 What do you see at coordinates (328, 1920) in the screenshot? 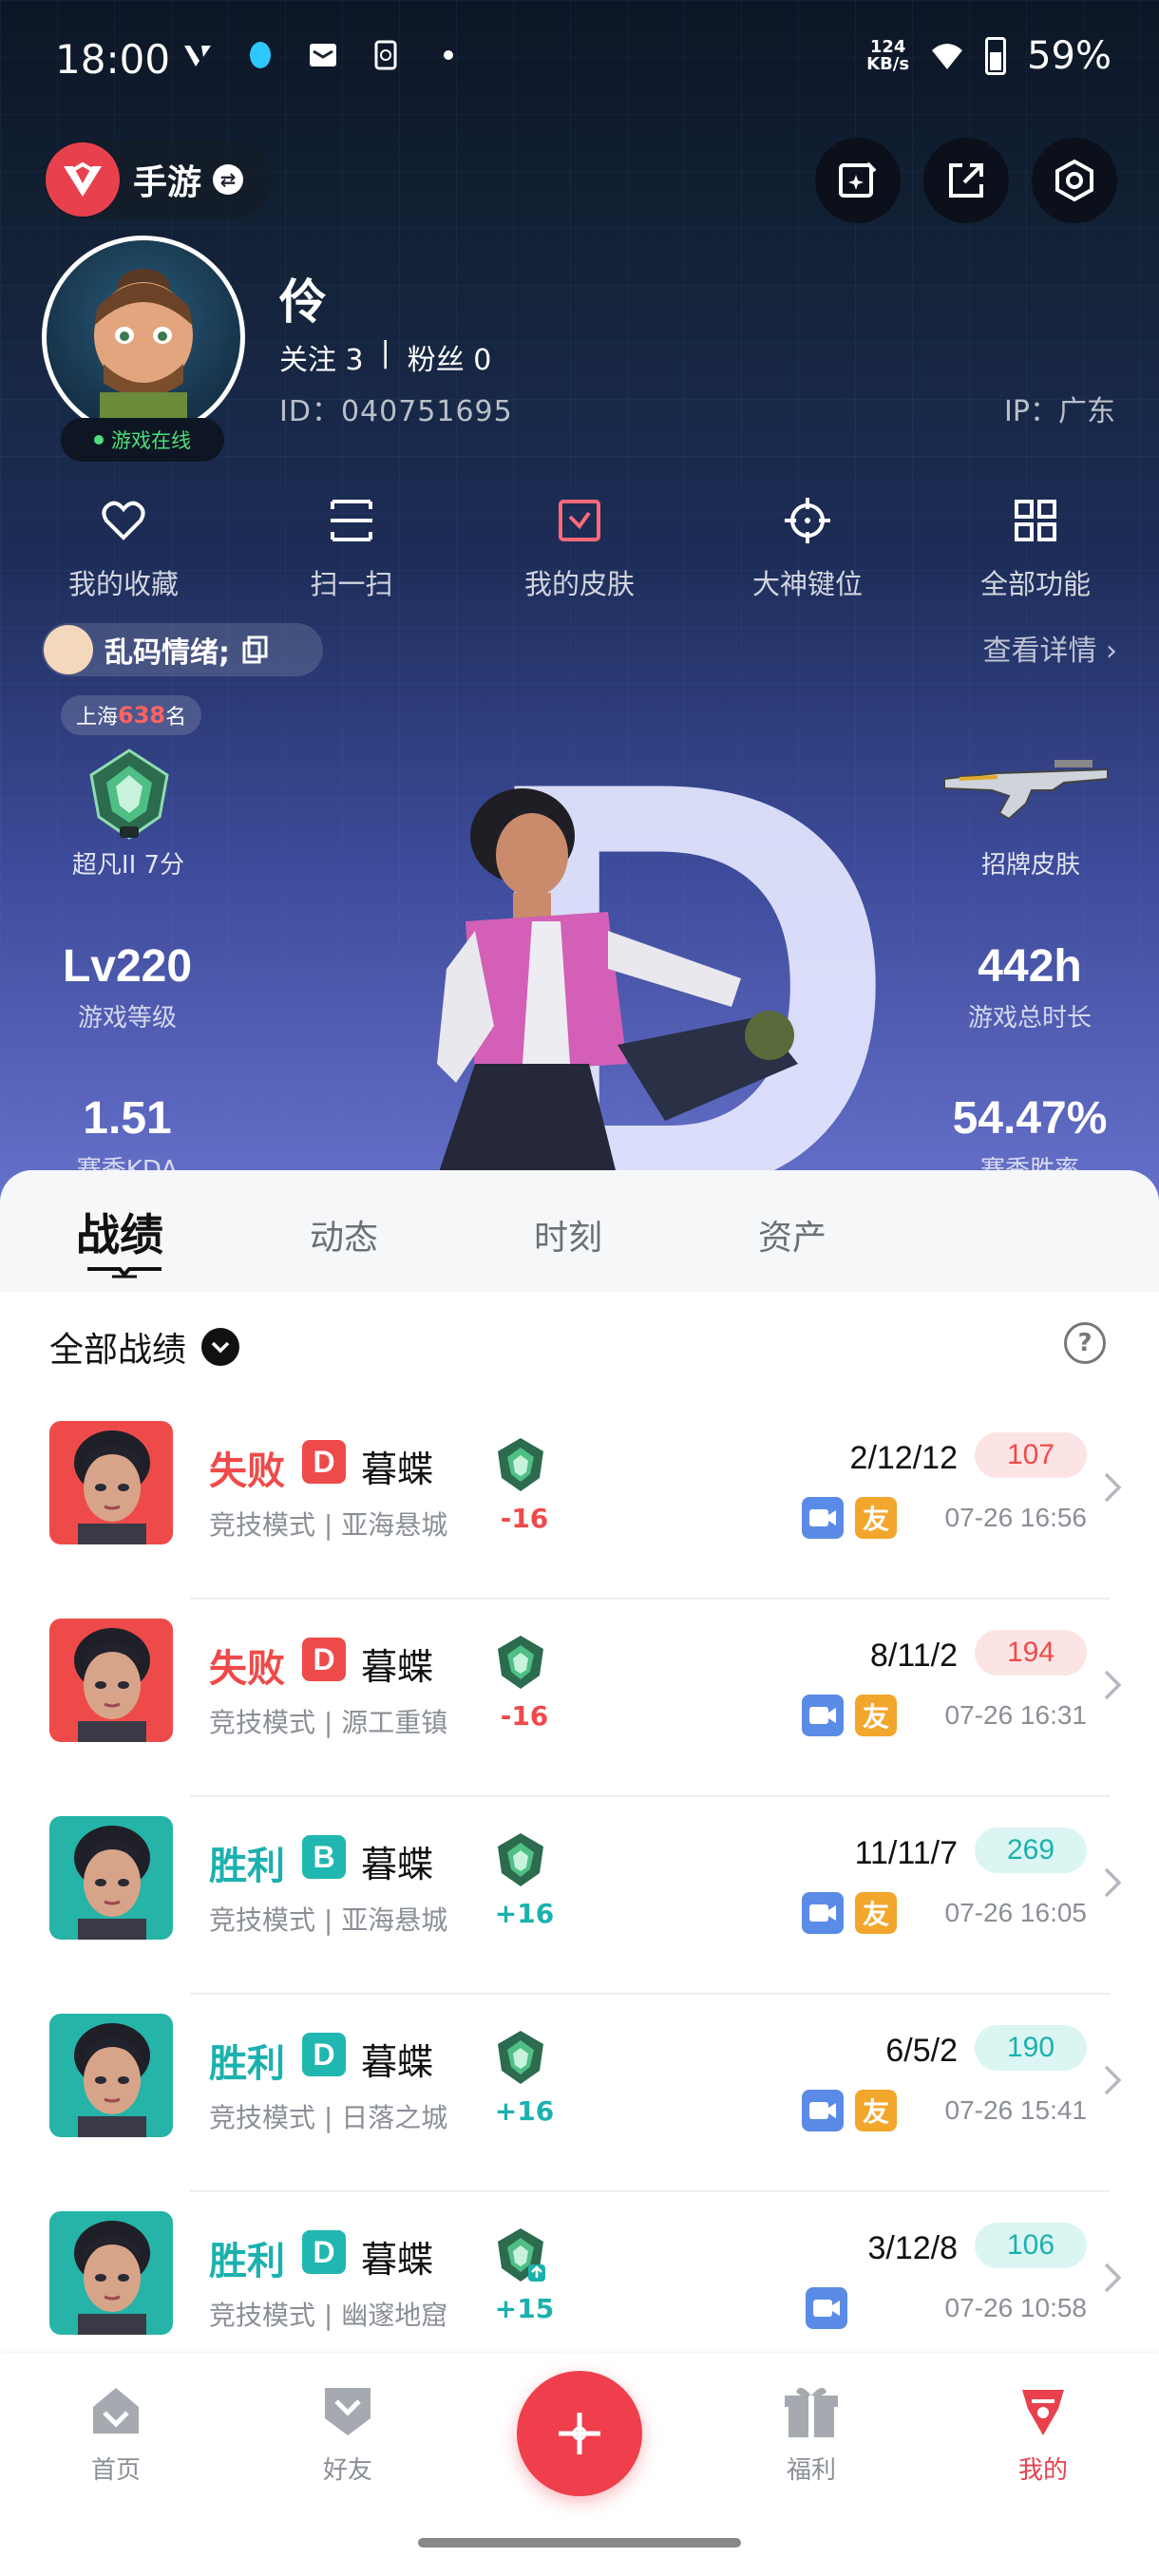
I see `match-mode-map: 竞技模式 | 亚海悬城` at bounding box center [328, 1920].